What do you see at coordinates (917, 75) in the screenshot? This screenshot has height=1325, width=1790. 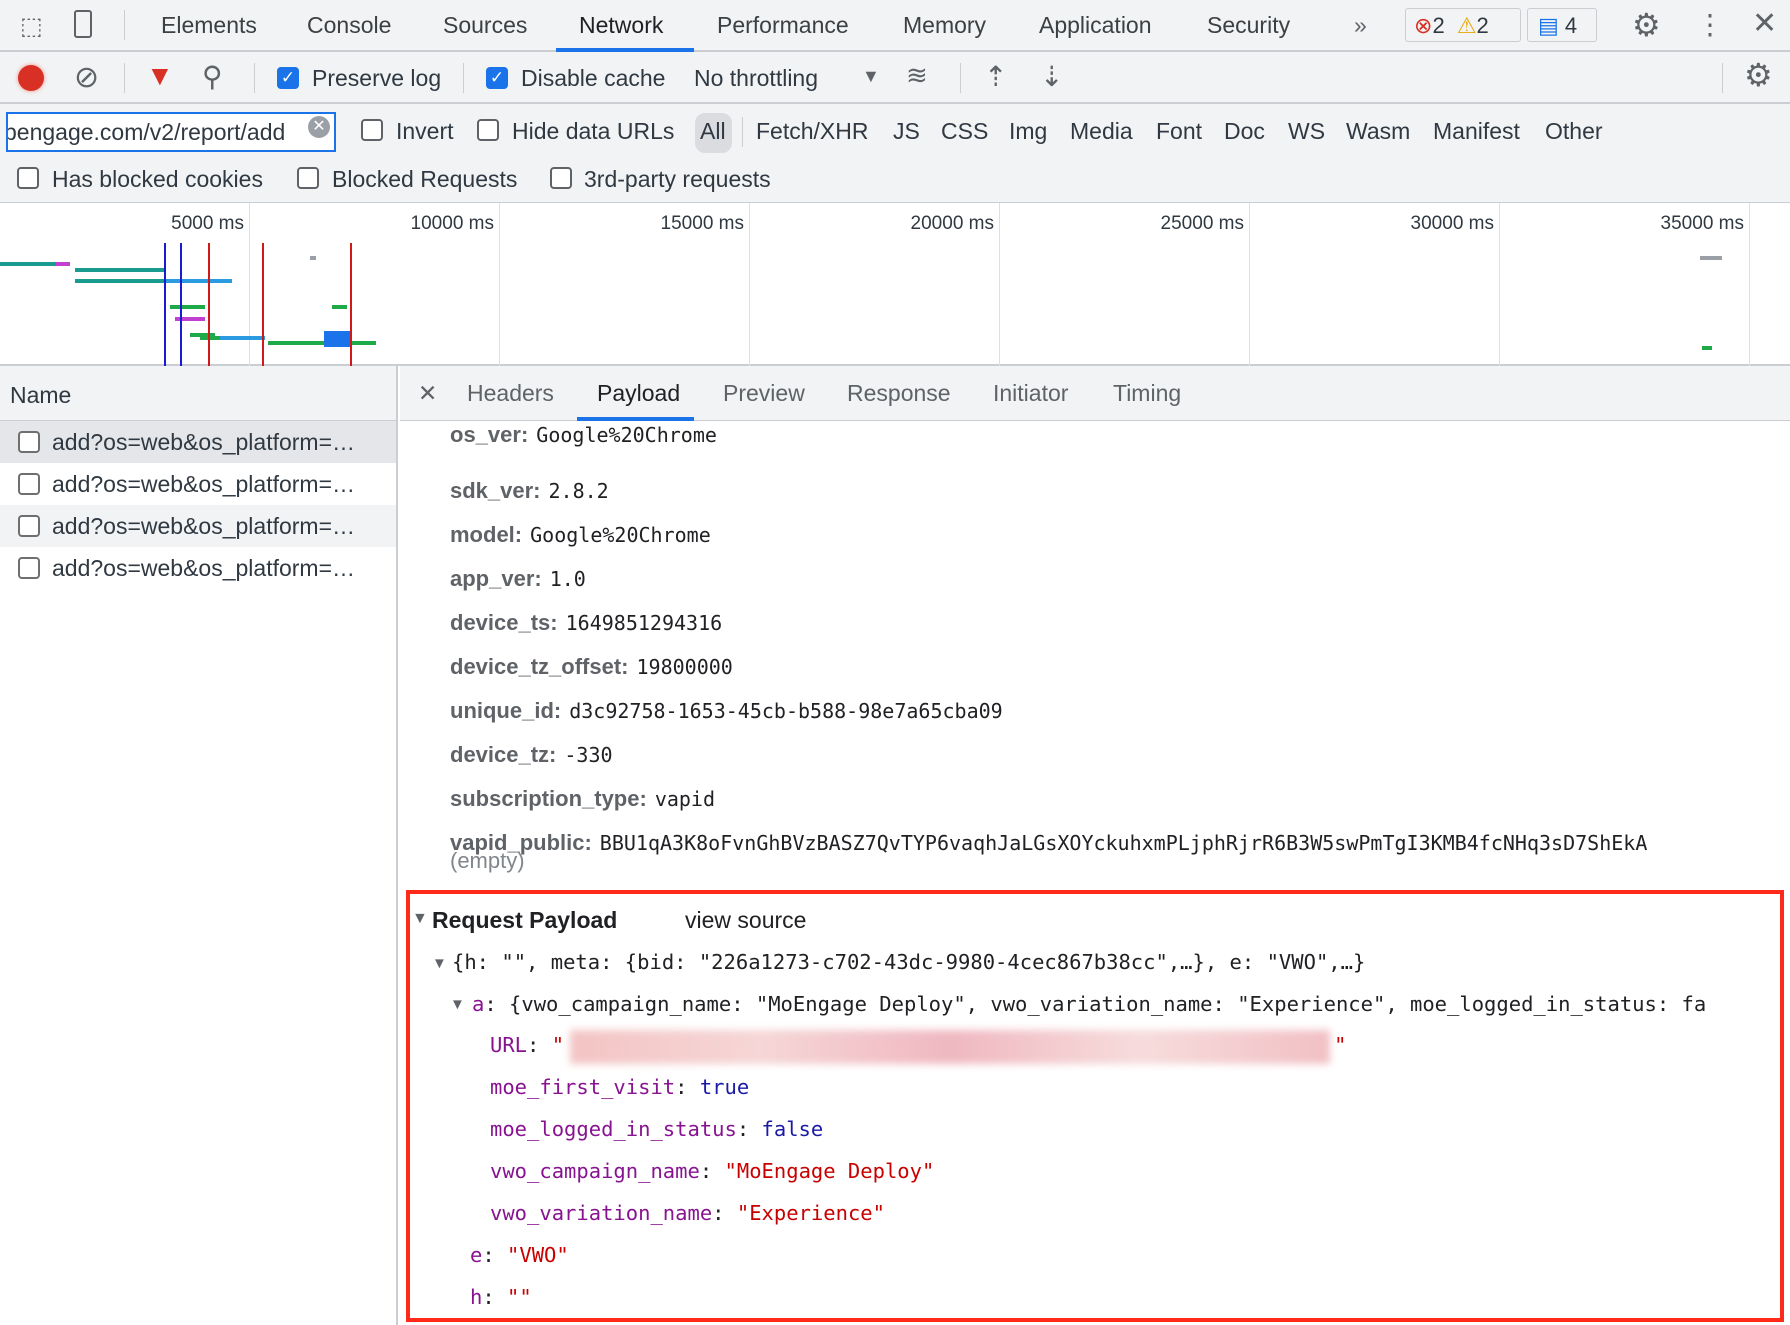 I see `network-conditions-icon: ≋` at bounding box center [917, 75].